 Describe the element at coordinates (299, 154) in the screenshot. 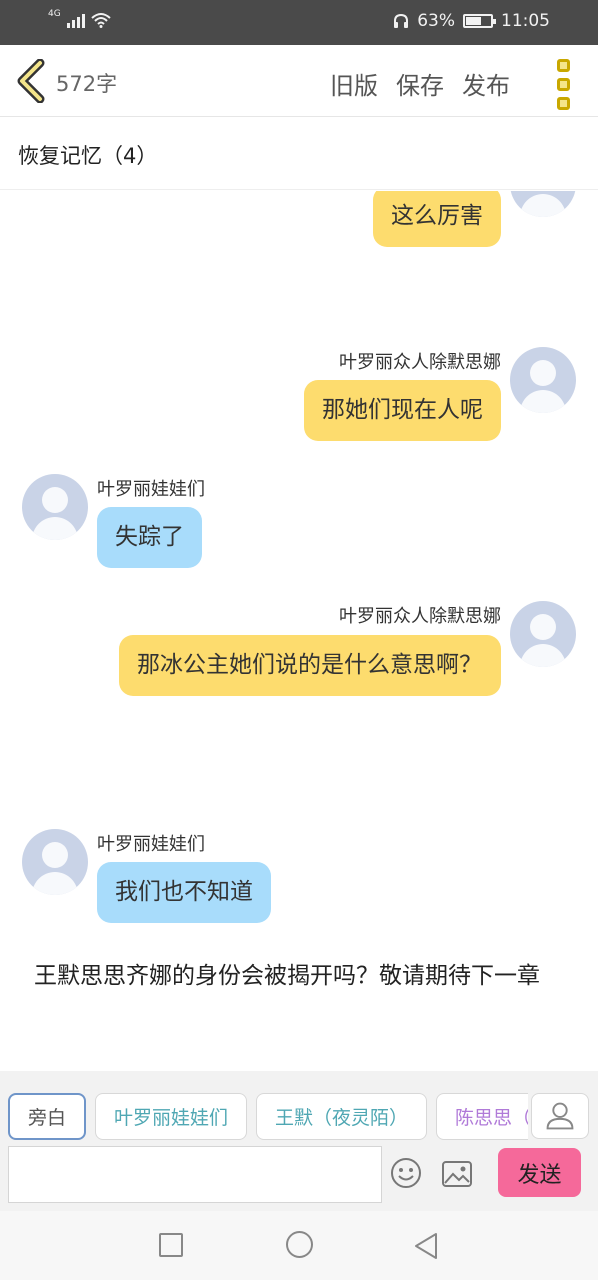

I see `chapter-header: 恢复记忆（4）` at that location.